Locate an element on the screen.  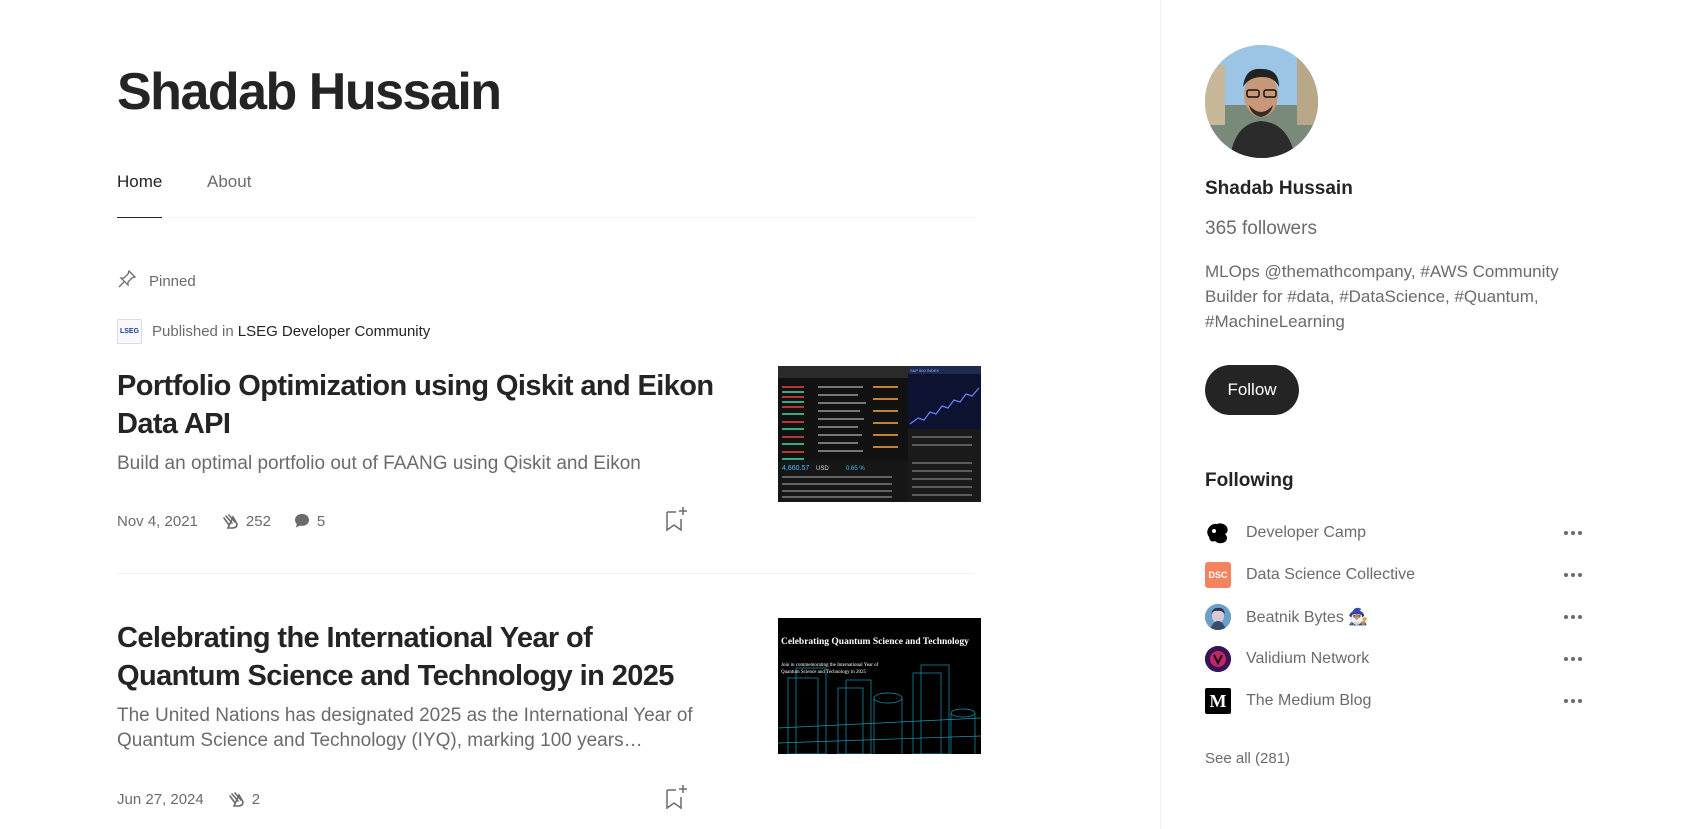
beatnik-bytes-avatar-icon is located at coordinates (1218, 617).